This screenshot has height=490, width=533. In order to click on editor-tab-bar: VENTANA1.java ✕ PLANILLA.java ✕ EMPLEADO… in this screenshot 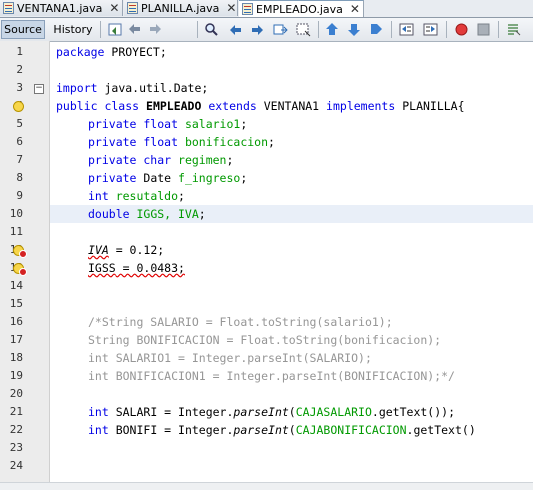, I will do `click(266, 9)`.